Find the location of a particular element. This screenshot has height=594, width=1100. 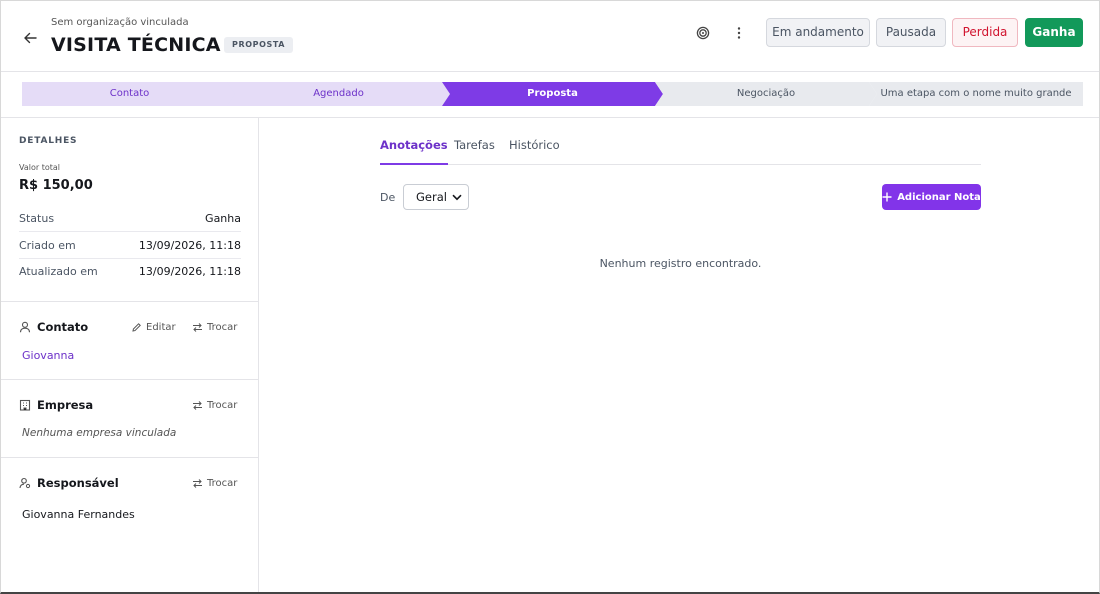

tab-anotacoes: Anotações is located at coordinates (414, 151).